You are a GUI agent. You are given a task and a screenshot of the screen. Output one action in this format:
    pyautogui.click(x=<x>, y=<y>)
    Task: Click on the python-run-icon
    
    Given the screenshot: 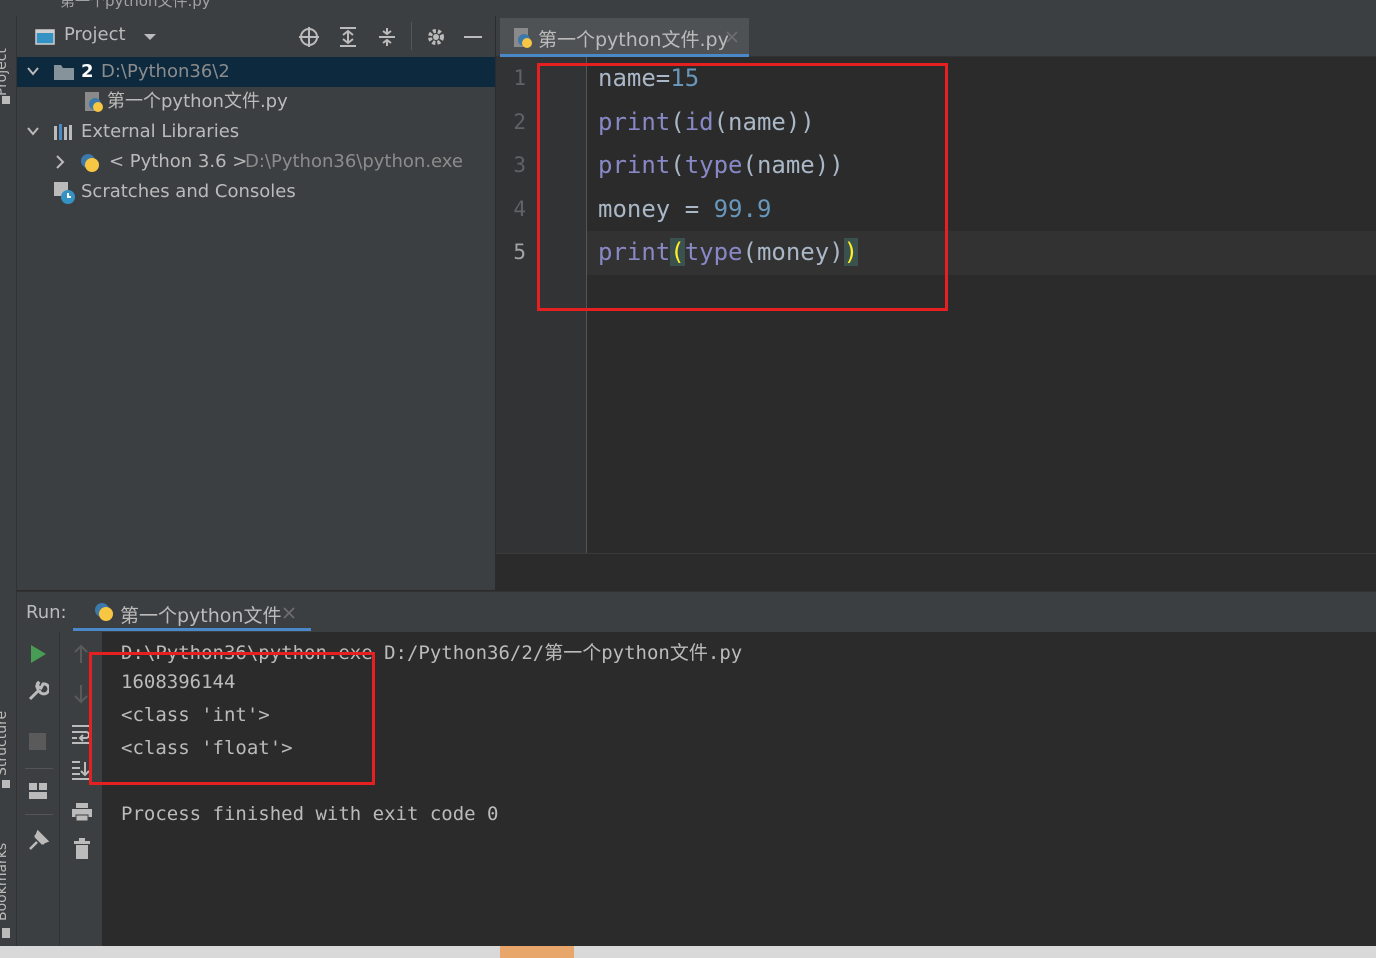 What is the action you would take?
    pyautogui.click(x=104, y=612)
    